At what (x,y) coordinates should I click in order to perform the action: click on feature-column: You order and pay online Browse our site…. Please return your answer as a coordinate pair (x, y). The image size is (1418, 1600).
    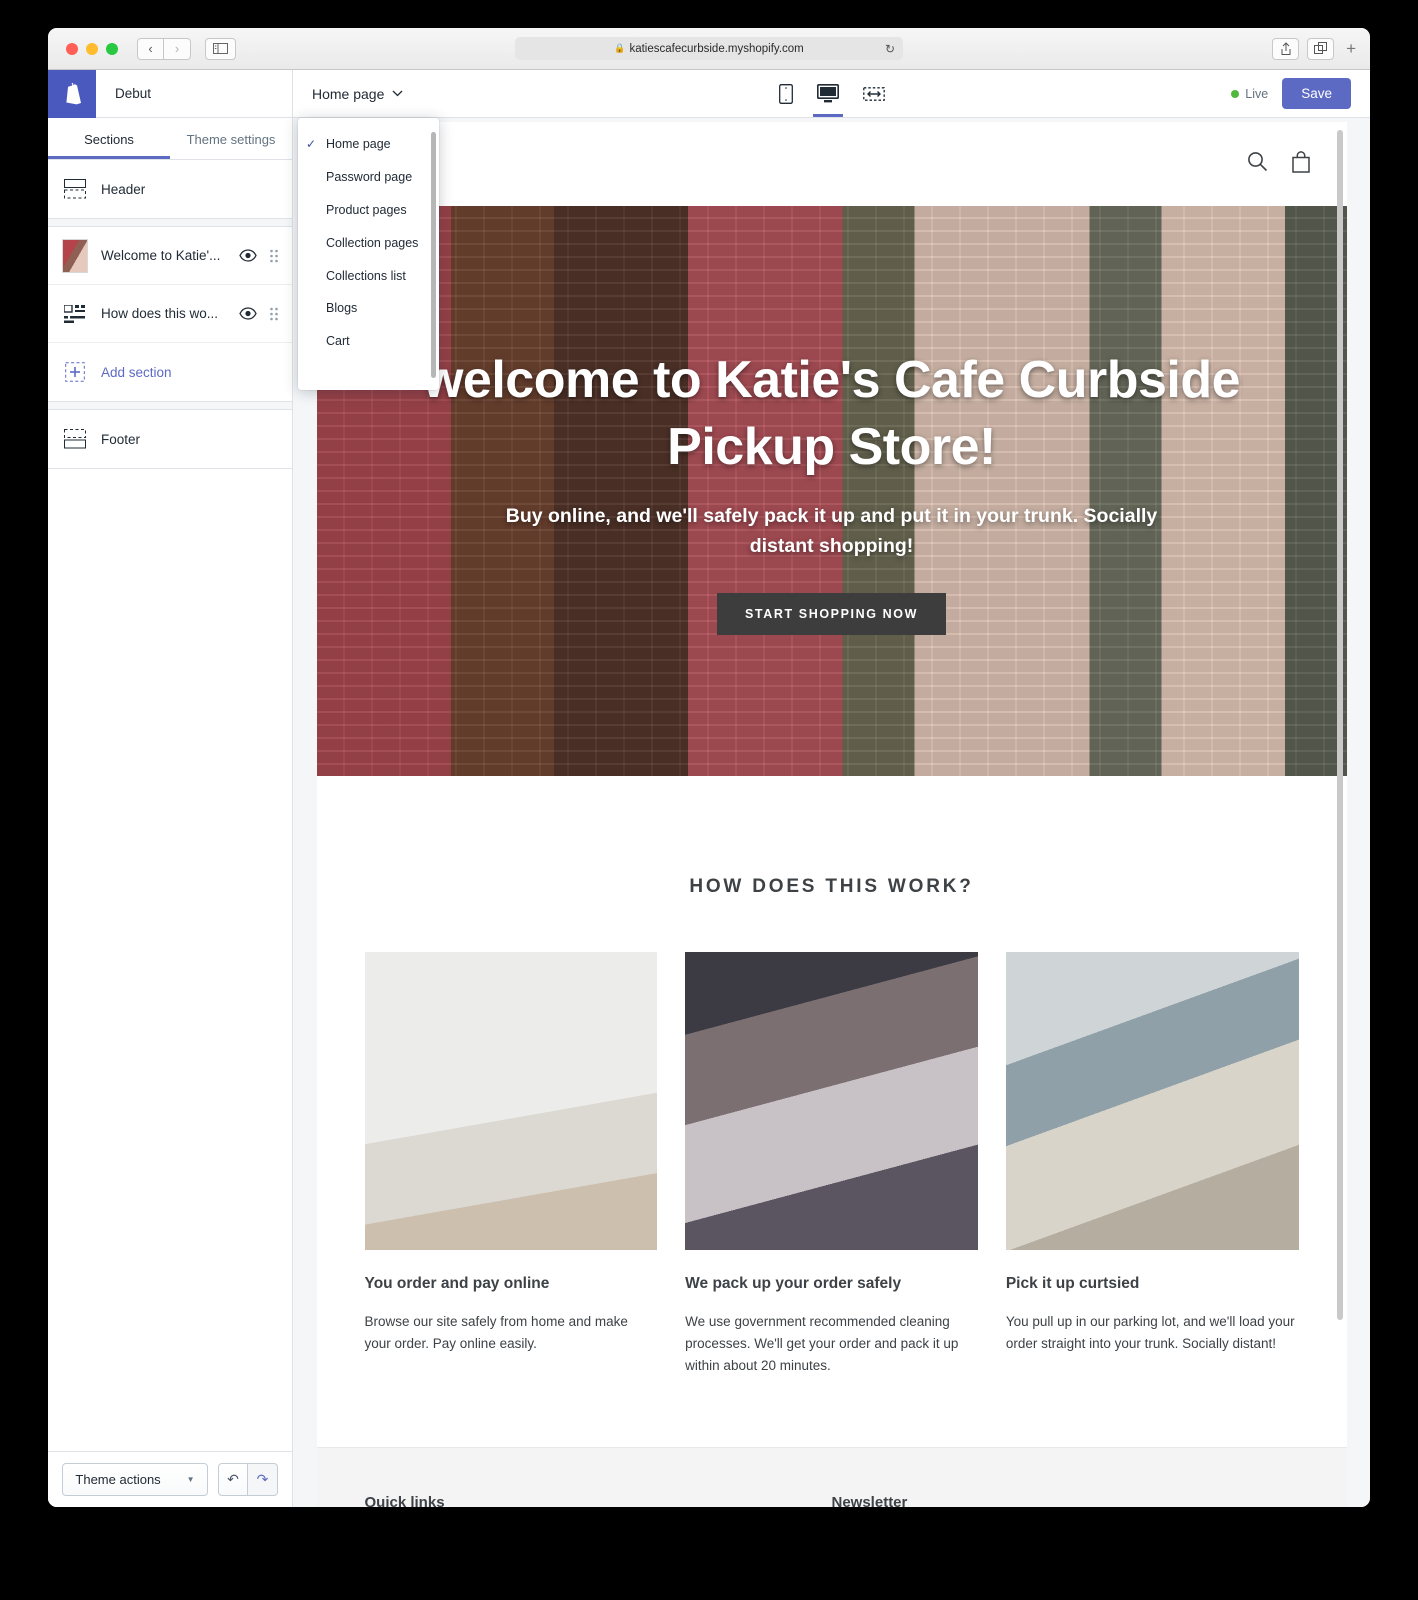
    Looking at the image, I should click on (511, 1164).